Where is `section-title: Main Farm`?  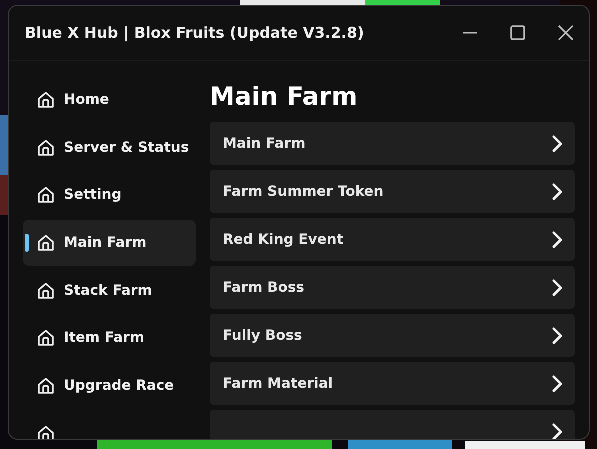 section-title: Main Farm is located at coordinates (284, 97).